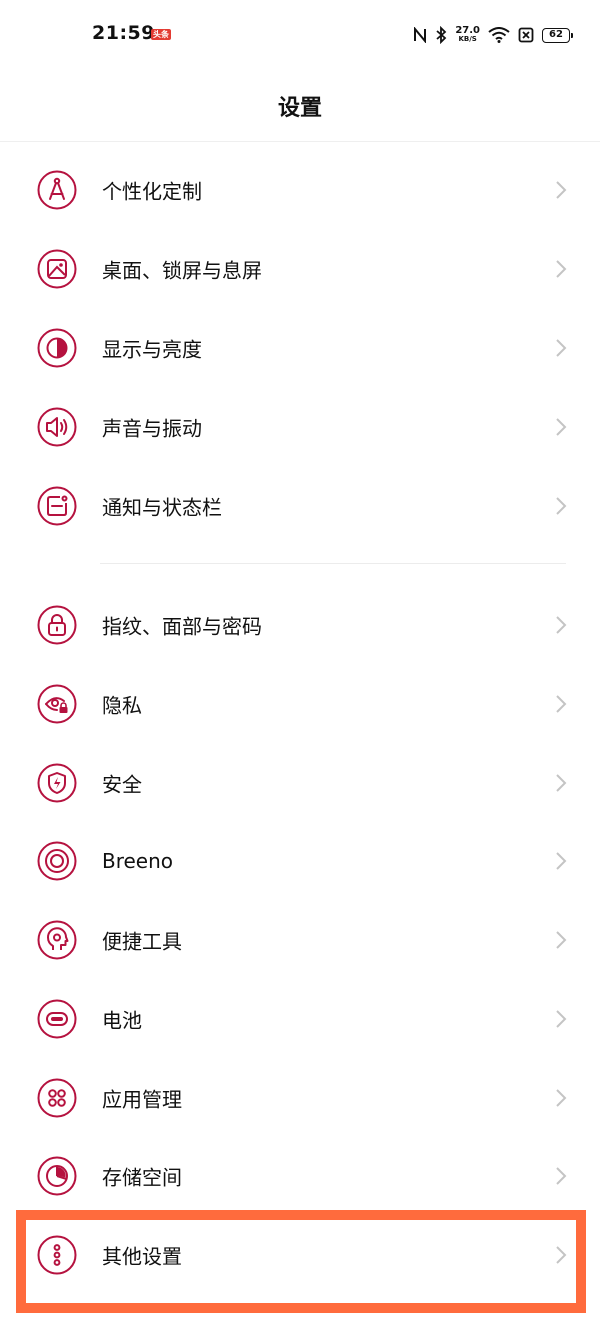  Describe the element at coordinates (142, 1177) in the screenshot. I see `settings-item-label: 存储空间` at that location.